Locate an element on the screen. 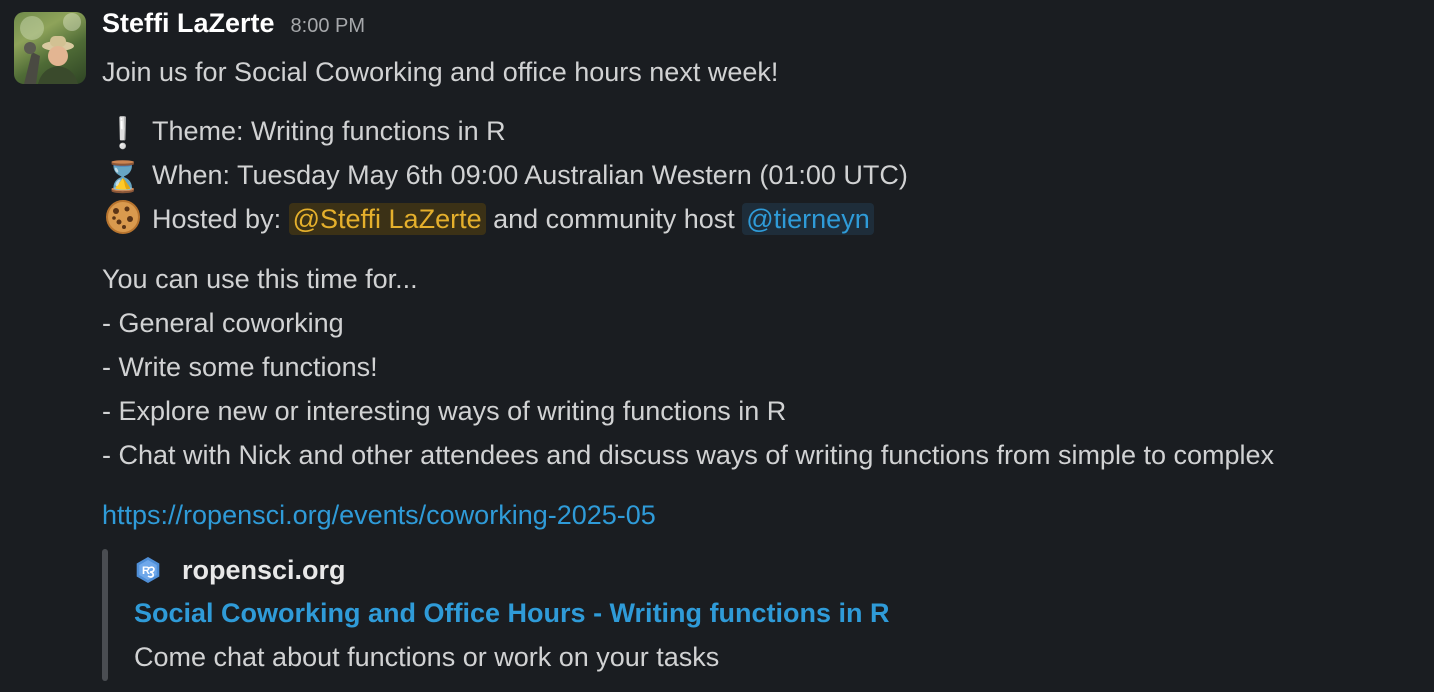 Image resolution: width=1434 pixels, height=692 pixels. theme-text: Theme: Writing functions in R is located at coordinates (329, 131).